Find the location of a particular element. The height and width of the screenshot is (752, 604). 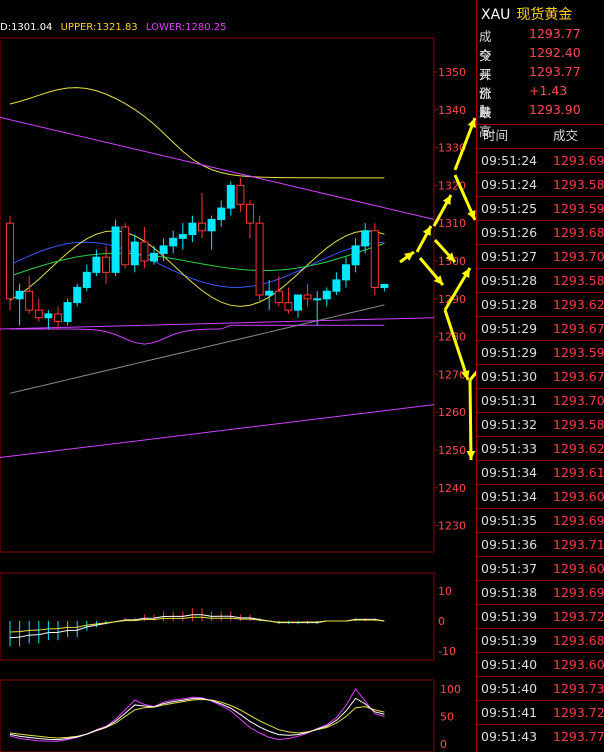

trade-row: 09:51:37 1293.60 is located at coordinates (540, 567).